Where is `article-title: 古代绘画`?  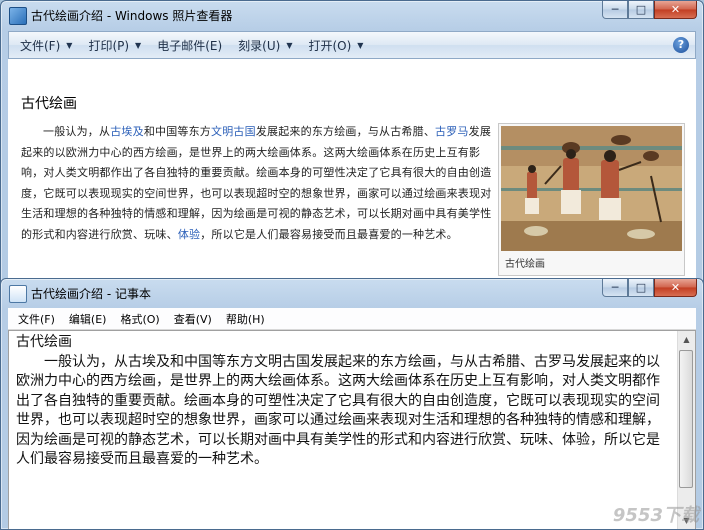
article-title: 古代绘画 is located at coordinates (49, 104).